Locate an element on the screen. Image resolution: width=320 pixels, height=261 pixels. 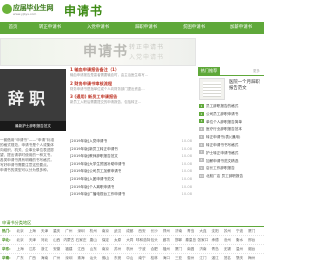
sidebar-item-label: 店长工作辞职报告 is located at coordinates (220, 168).